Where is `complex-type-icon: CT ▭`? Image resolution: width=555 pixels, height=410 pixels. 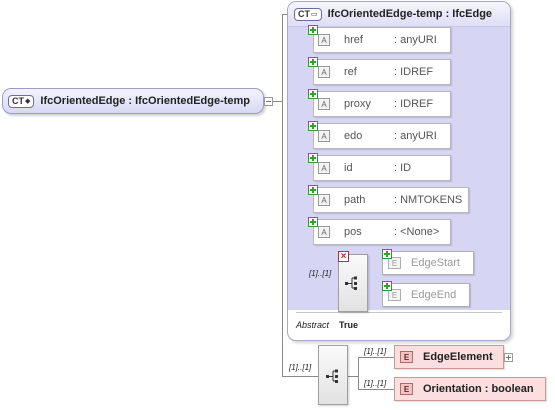
complex-type-icon: CT ▭ is located at coordinates (308, 14).